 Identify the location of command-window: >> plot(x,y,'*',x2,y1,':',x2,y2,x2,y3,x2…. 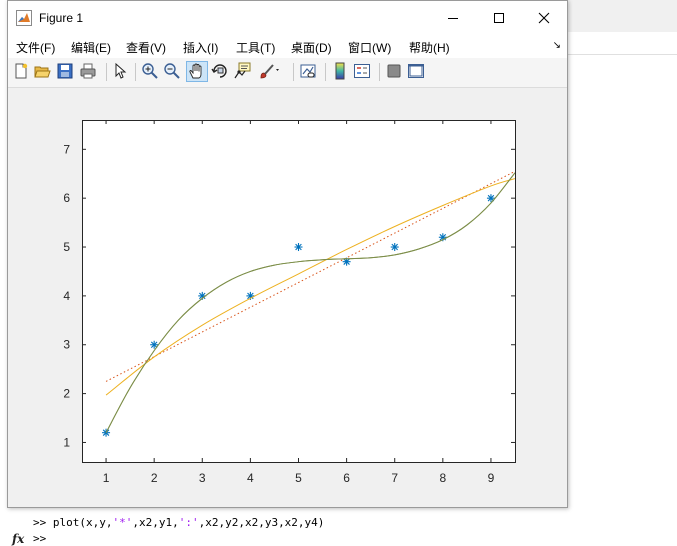
(338, 526).